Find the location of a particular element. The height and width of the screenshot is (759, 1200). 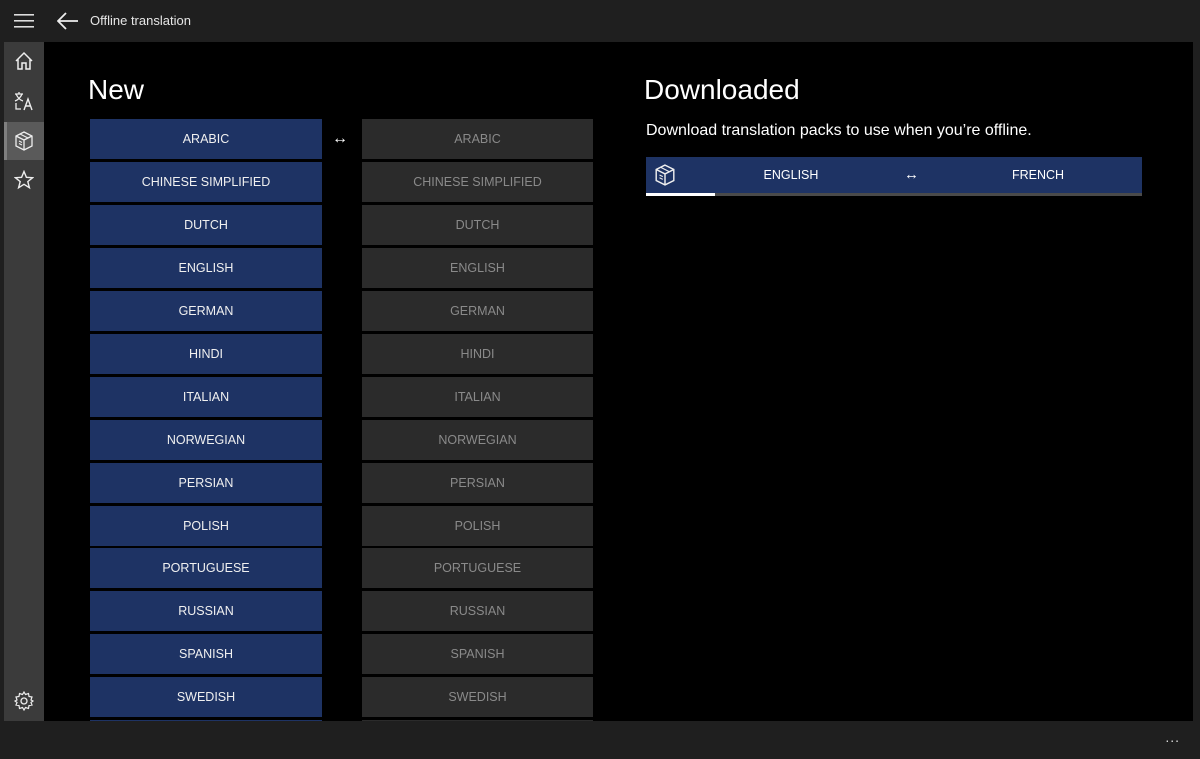

language-row: DUTCH DUTCH is located at coordinates (345, 225).